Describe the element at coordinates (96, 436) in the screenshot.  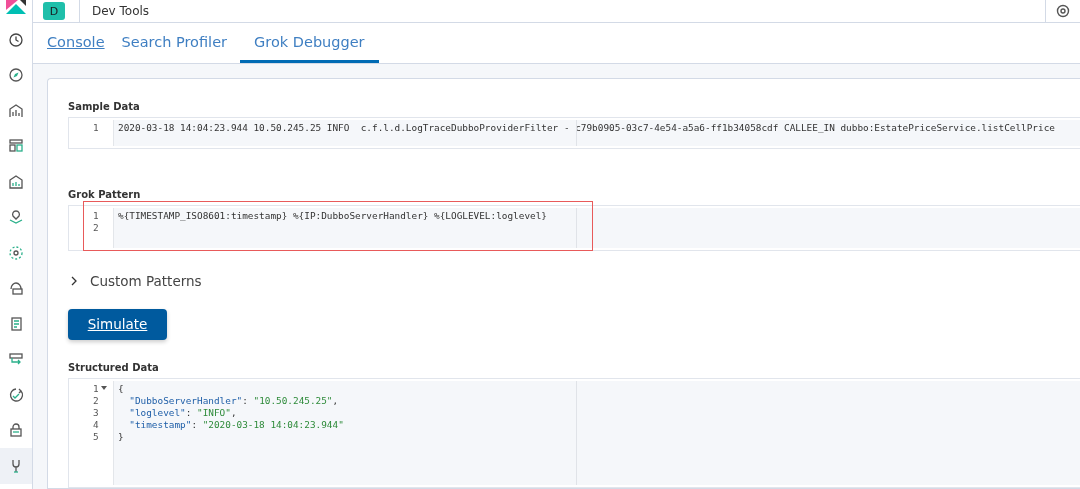
I see `line-number: 5` at that location.